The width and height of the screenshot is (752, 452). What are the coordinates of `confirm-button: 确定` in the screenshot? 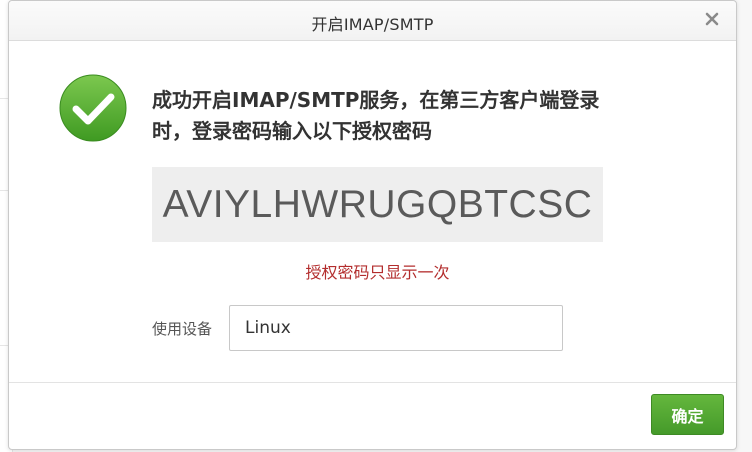 It's located at (687, 414).